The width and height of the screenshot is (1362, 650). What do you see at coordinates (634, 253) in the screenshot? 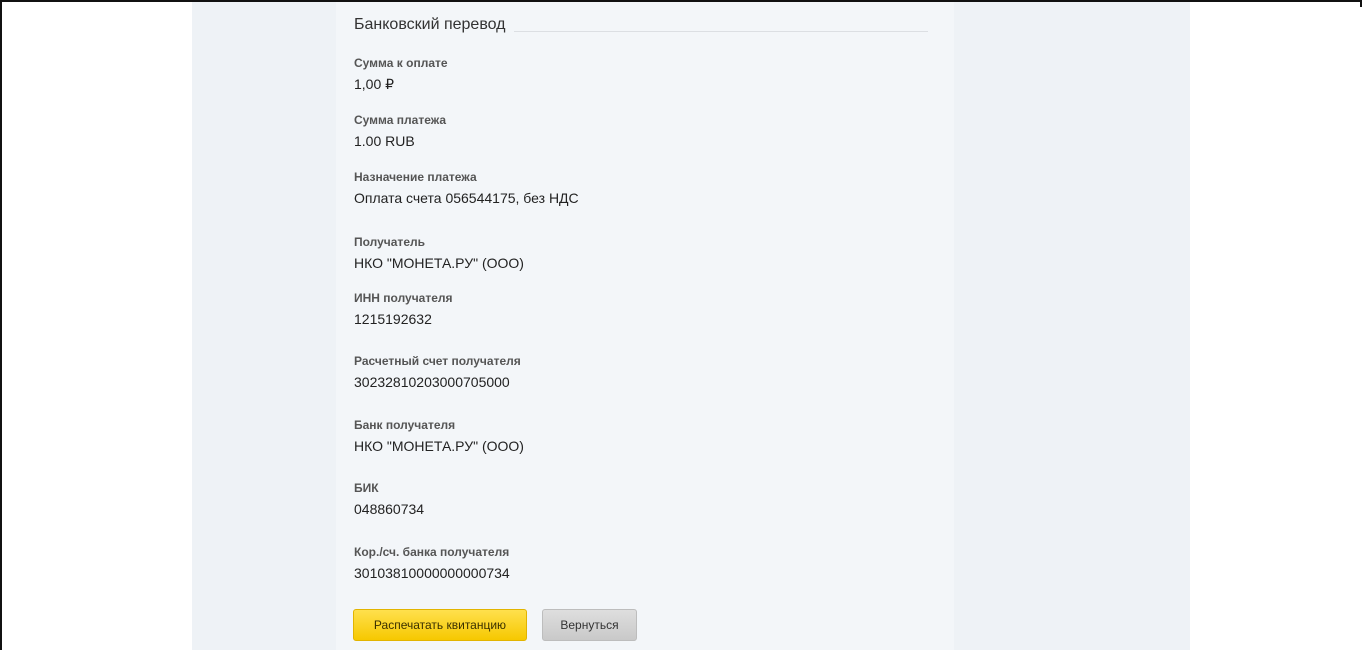
I see `field-recipient: Получатель НКО "МОНЕТА.РУ" (ООО)` at bounding box center [634, 253].